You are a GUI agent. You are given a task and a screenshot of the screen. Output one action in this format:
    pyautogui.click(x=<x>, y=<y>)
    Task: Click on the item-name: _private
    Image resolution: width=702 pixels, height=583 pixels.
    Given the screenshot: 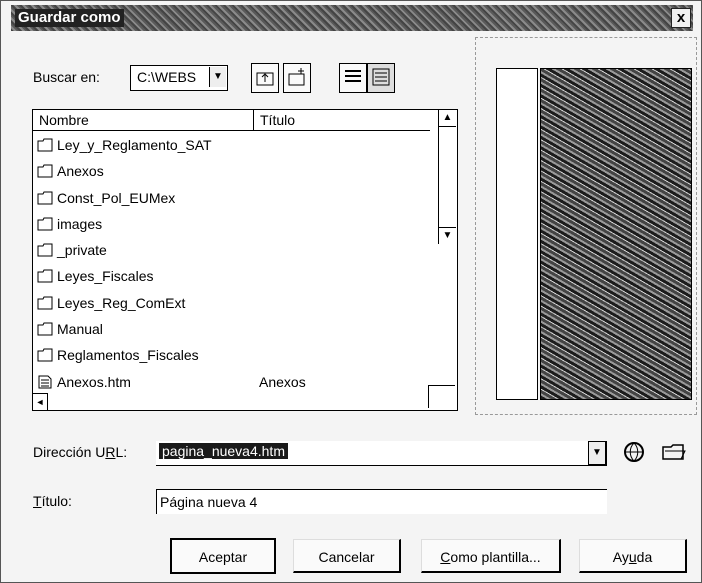 What is the action you would take?
    pyautogui.click(x=82, y=250)
    